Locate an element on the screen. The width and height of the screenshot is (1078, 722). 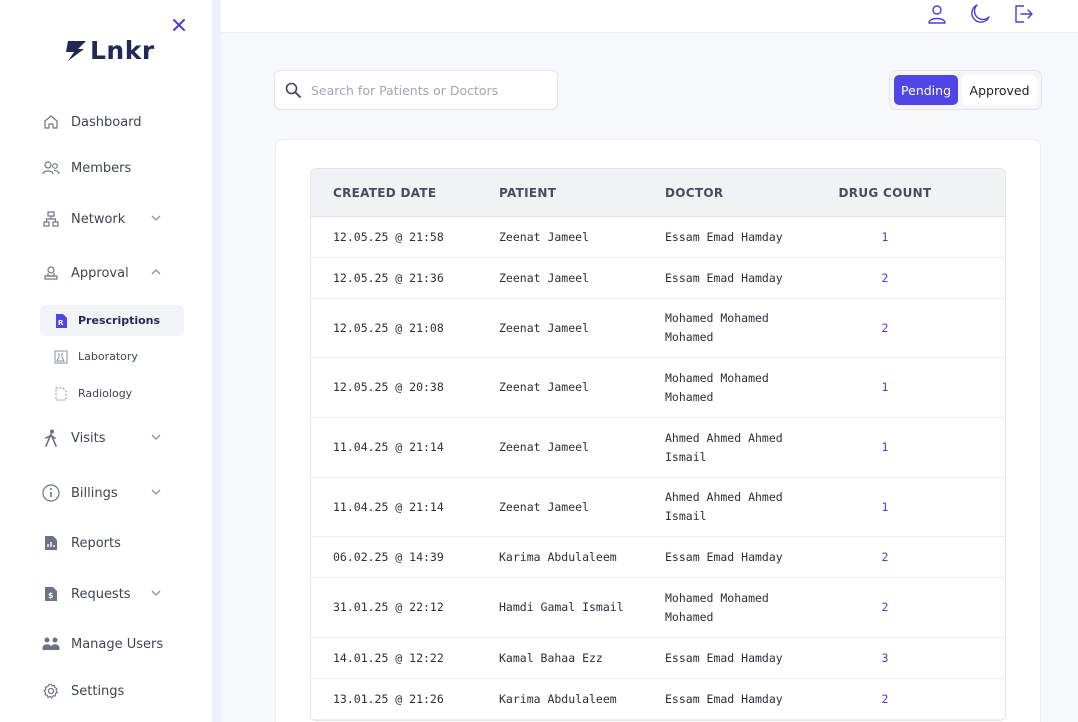
sidebar-subitem-prescriptions: R Prescriptions is located at coordinates (112, 320).